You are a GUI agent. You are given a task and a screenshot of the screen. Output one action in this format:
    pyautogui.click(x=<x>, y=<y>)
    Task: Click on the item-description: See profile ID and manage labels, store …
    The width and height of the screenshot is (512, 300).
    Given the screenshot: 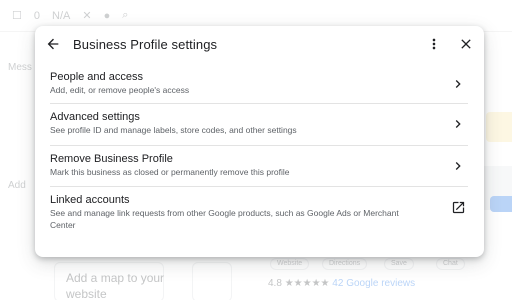 What is the action you would take?
    pyautogui.click(x=173, y=130)
    